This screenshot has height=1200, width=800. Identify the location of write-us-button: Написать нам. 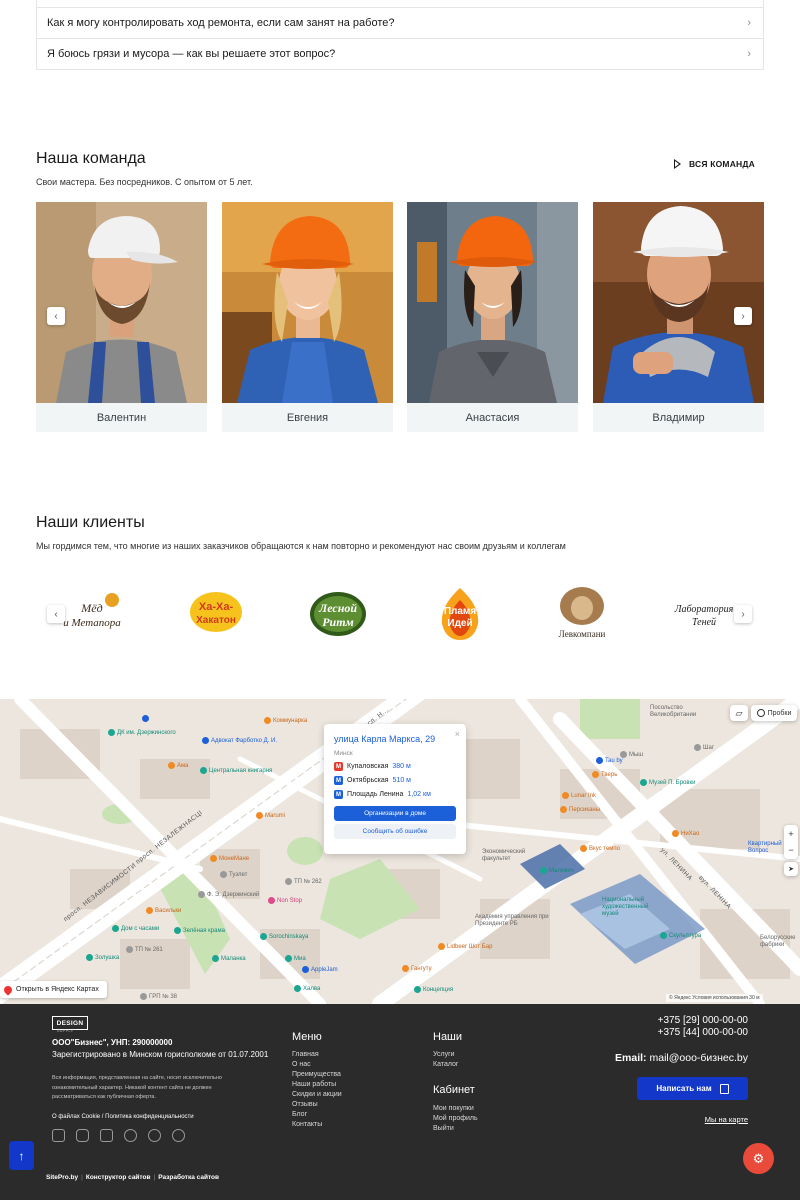
(692, 1088).